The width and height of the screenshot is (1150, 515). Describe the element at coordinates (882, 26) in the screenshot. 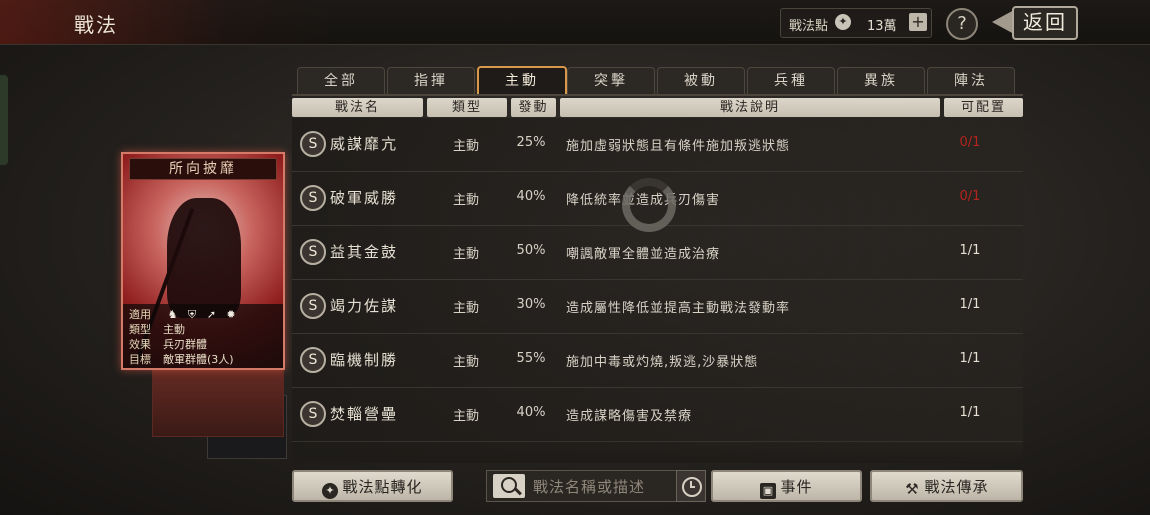

I see `tactic-points-value: 13萬` at that location.